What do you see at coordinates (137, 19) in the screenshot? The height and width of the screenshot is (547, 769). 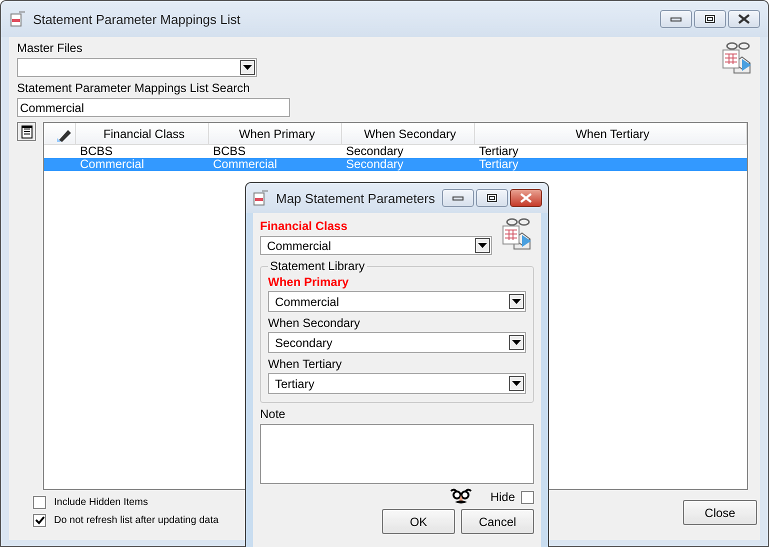 I see `window-title: Statement Parameter Mappings List` at bounding box center [137, 19].